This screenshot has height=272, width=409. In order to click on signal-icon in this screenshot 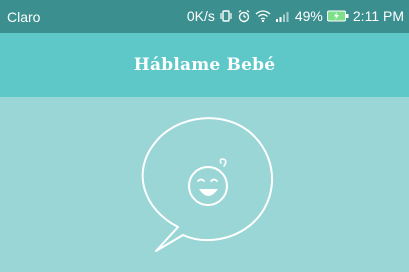, I will do `click(283, 16)`.